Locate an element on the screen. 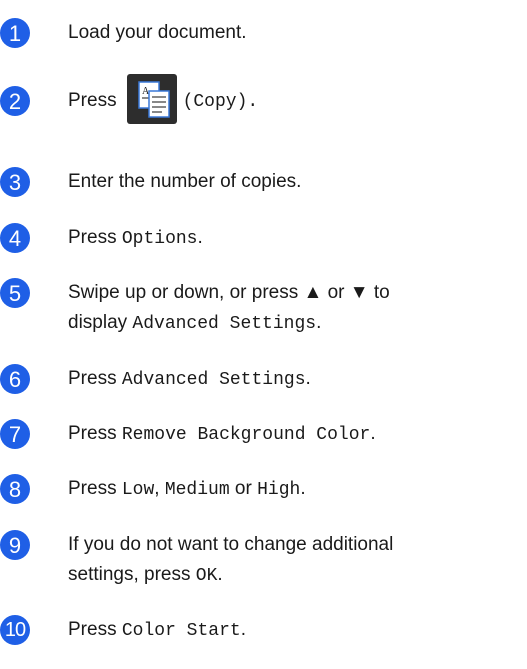 This screenshot has height=669, width=527. step-text: Press Options. is located at coordinates (135, 238).